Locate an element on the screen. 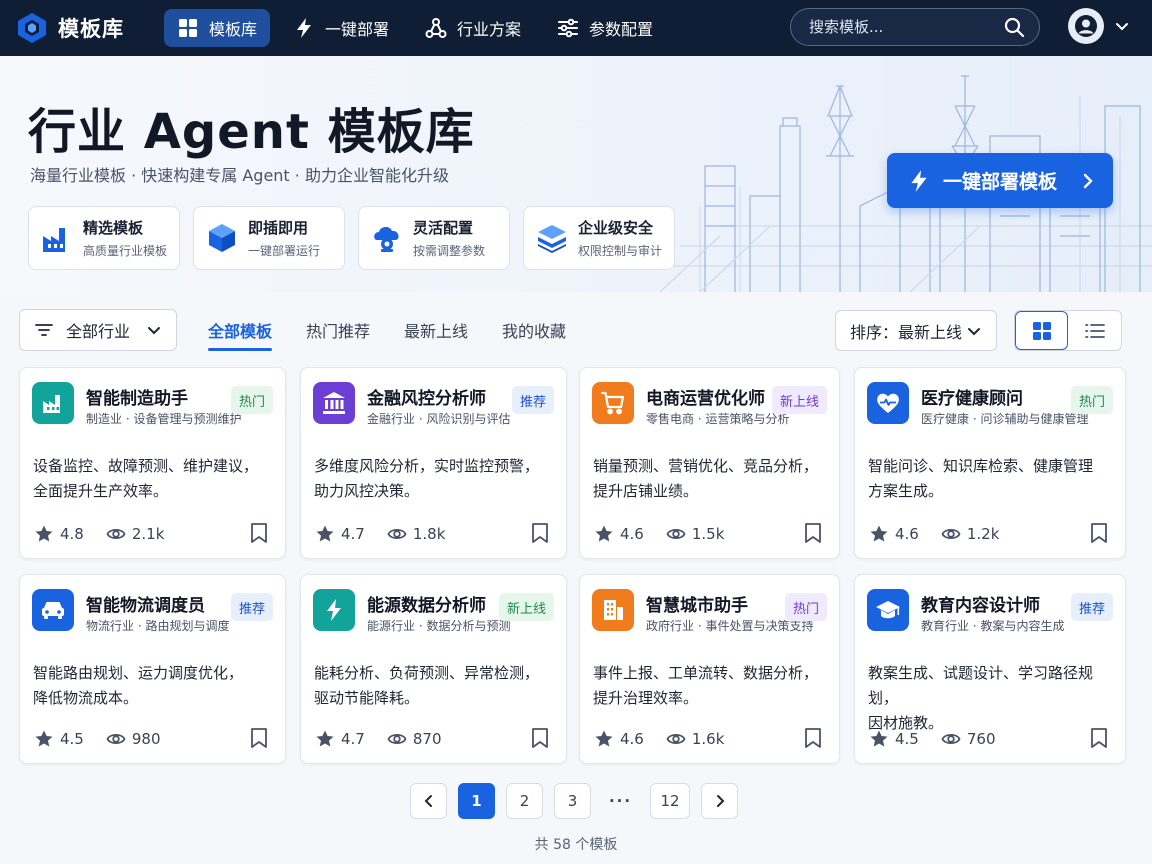  nav-item-config: 参数配置 is located at coordinates (605, 28).